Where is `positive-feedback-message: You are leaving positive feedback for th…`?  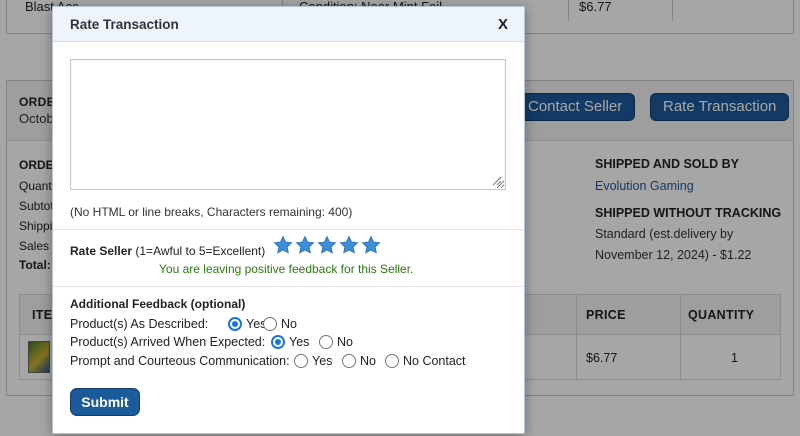 positive-feedback-message: You are leaving positive feedback for th… is located at coordinates (286, 269).